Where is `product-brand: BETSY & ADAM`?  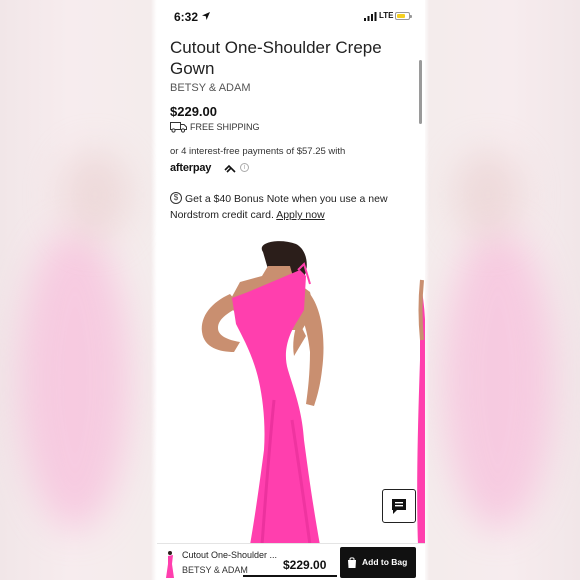
product-brand: BETSY & ADAM is located at coordinates (210, 88).